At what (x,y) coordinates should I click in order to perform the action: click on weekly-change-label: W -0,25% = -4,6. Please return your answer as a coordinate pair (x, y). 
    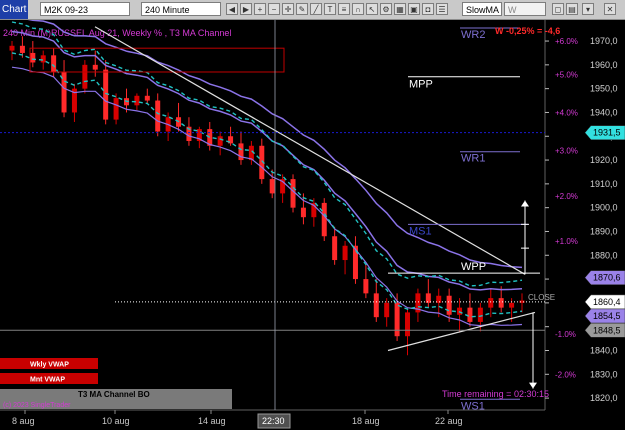
    Looking at the image, I should click on (527, 31).